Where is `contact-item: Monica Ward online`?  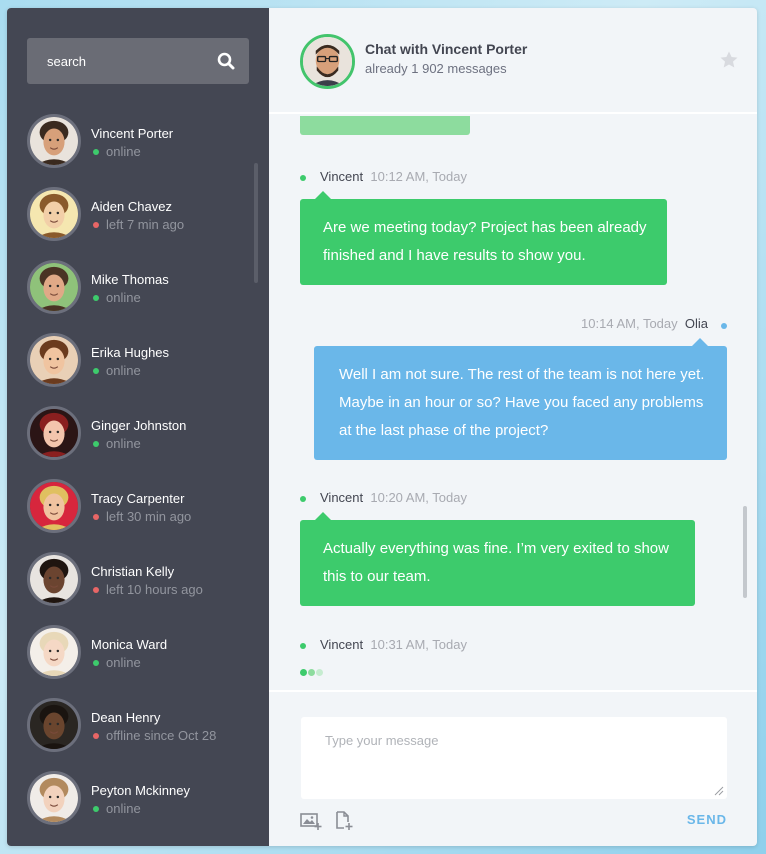 contact-item: Monica Ward online is located at coordinates (137, 653).